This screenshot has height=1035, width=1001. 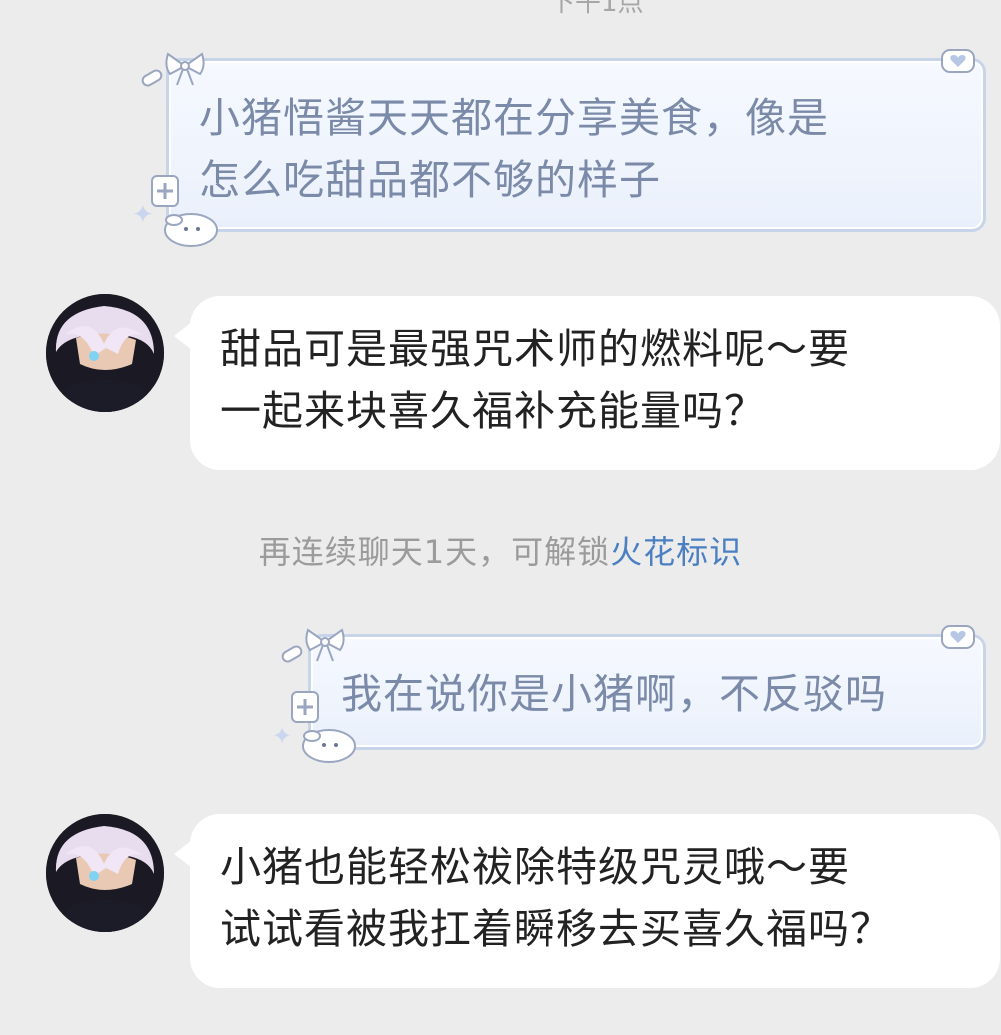 I want to click on timestamp: 下午1点, so click(x=596, y=9).